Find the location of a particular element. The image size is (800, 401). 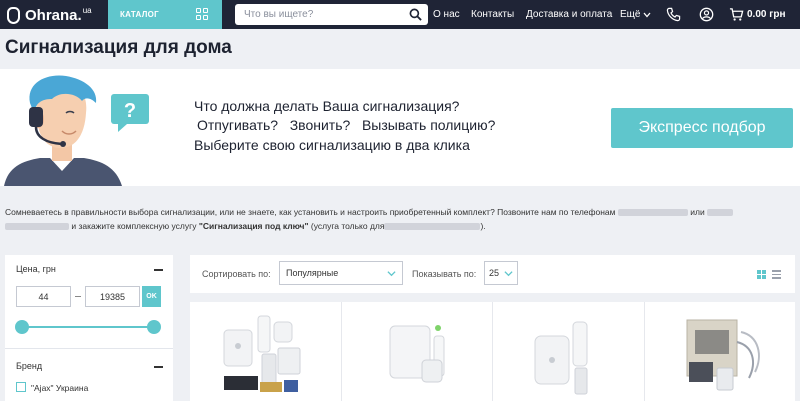

nav-delivery-link: Доставка и оплата is located at coordinates (569, 14).